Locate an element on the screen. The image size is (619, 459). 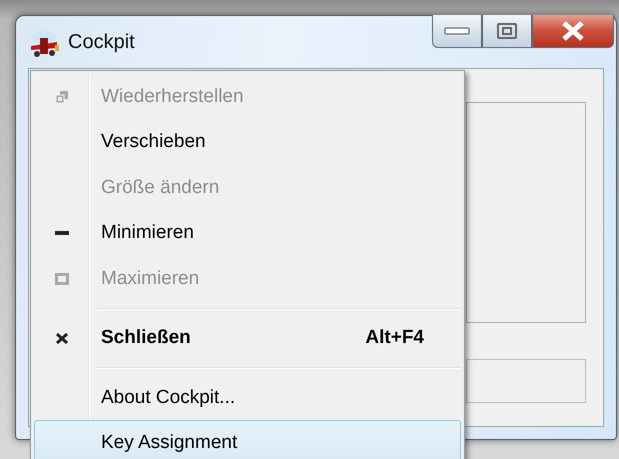
minimize-button is located at coordinates (457, 31).